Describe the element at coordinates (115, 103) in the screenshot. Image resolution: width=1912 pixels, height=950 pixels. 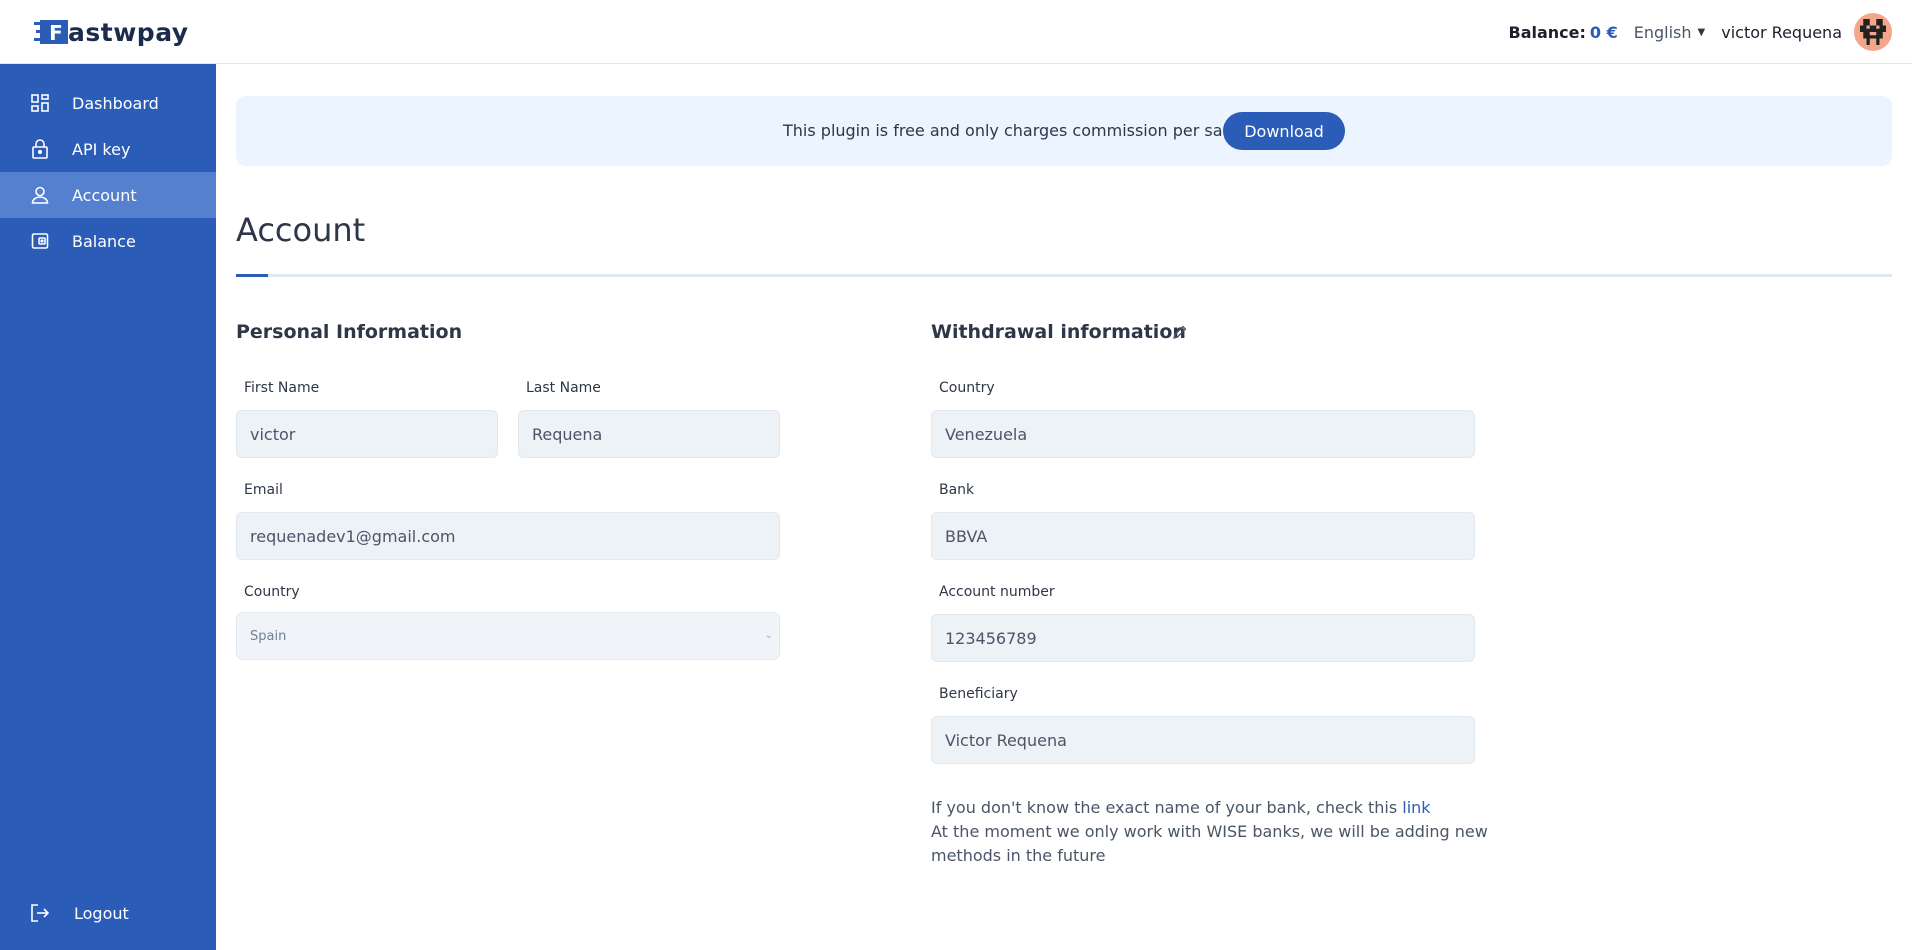
I see `sidebar-item-label: Dashboard` at that location.